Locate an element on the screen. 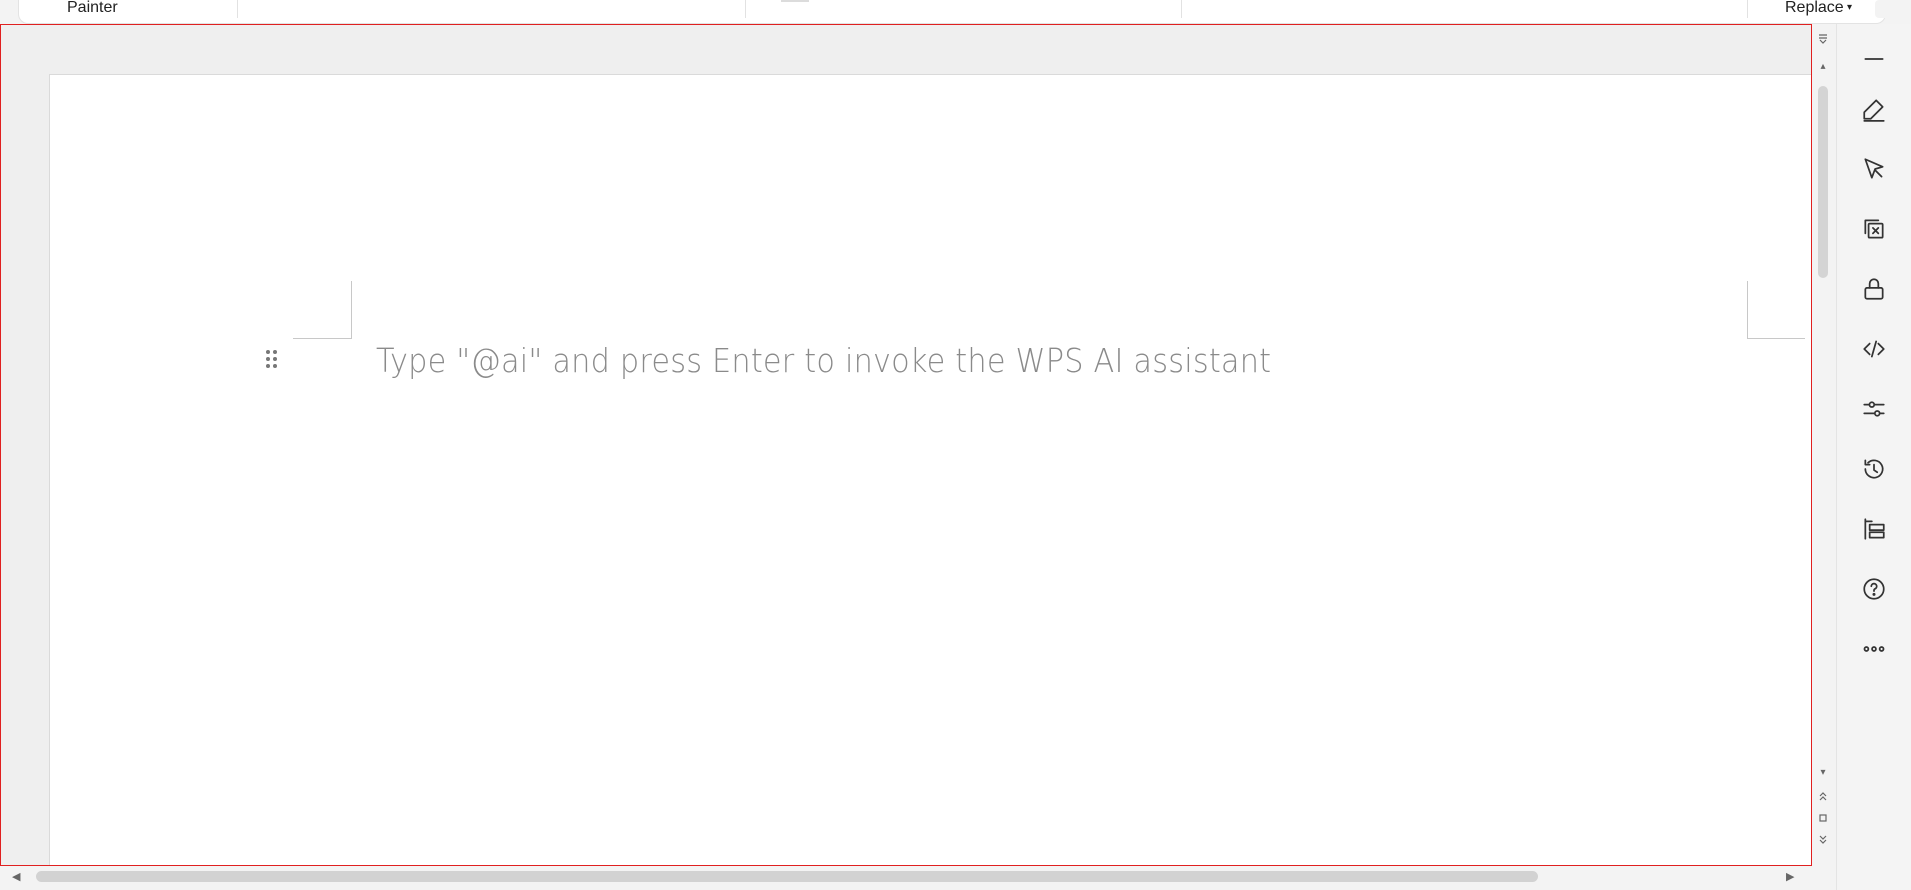  select-pointer-icon is located at coordinates (1874, 169).